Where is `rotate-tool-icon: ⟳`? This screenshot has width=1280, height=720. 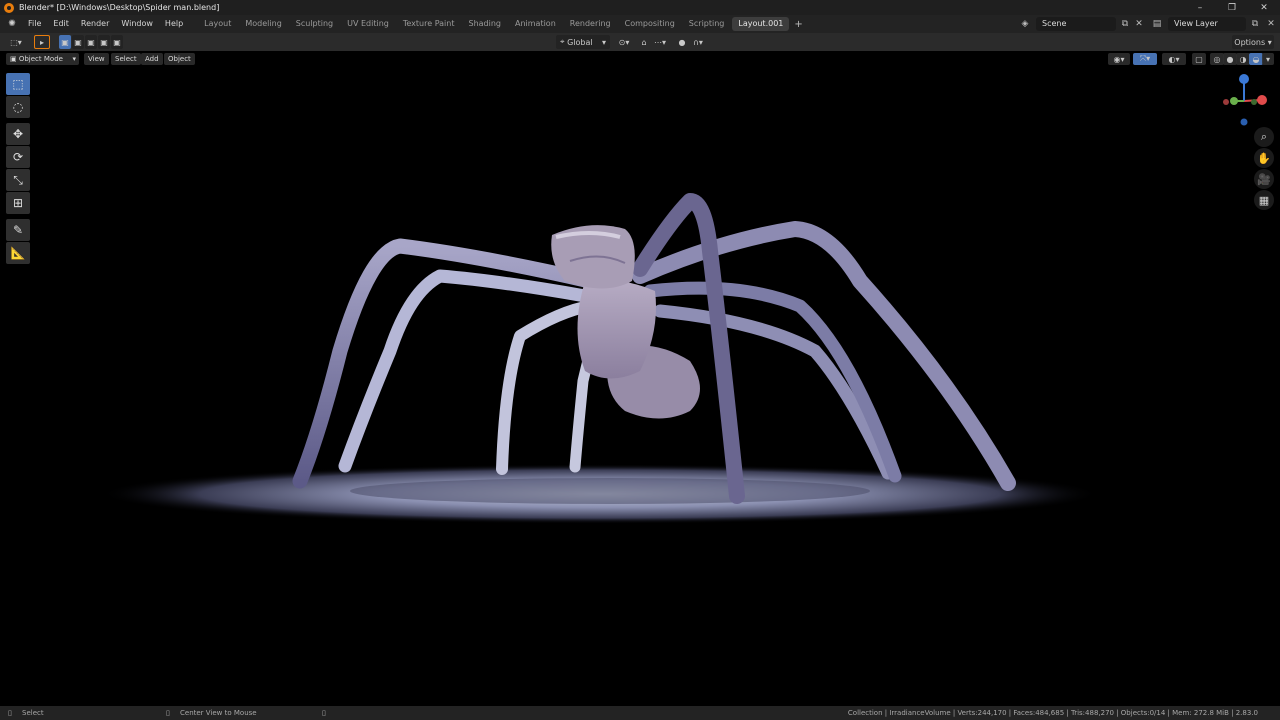 rotate-tool-icon: ⟳ is located at coordinates (18, 157).